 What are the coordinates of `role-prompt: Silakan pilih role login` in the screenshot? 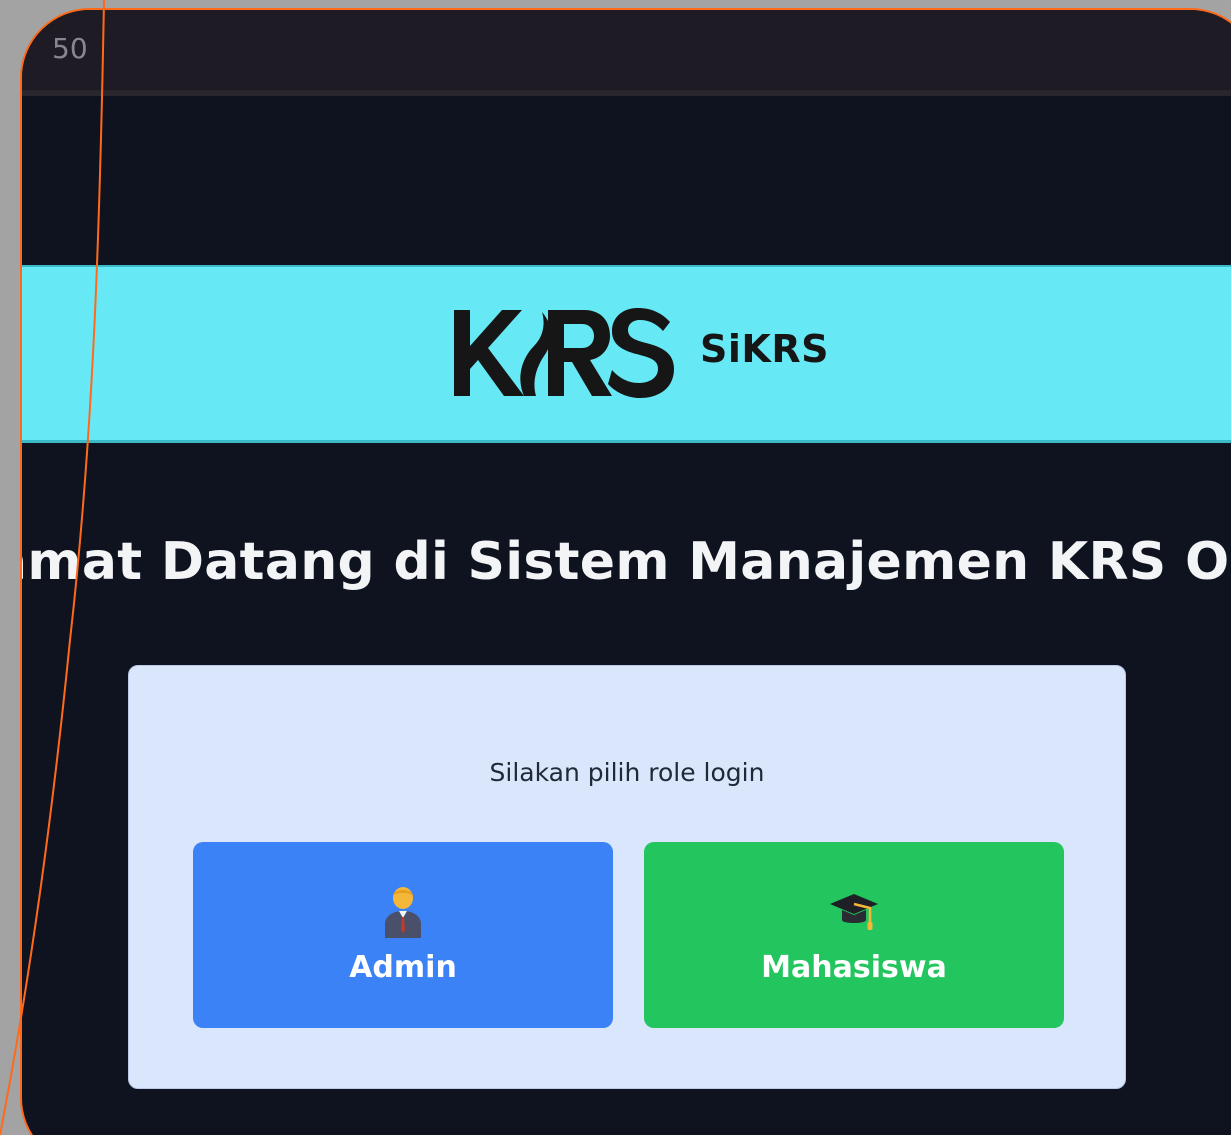 It's located at (627, 772).